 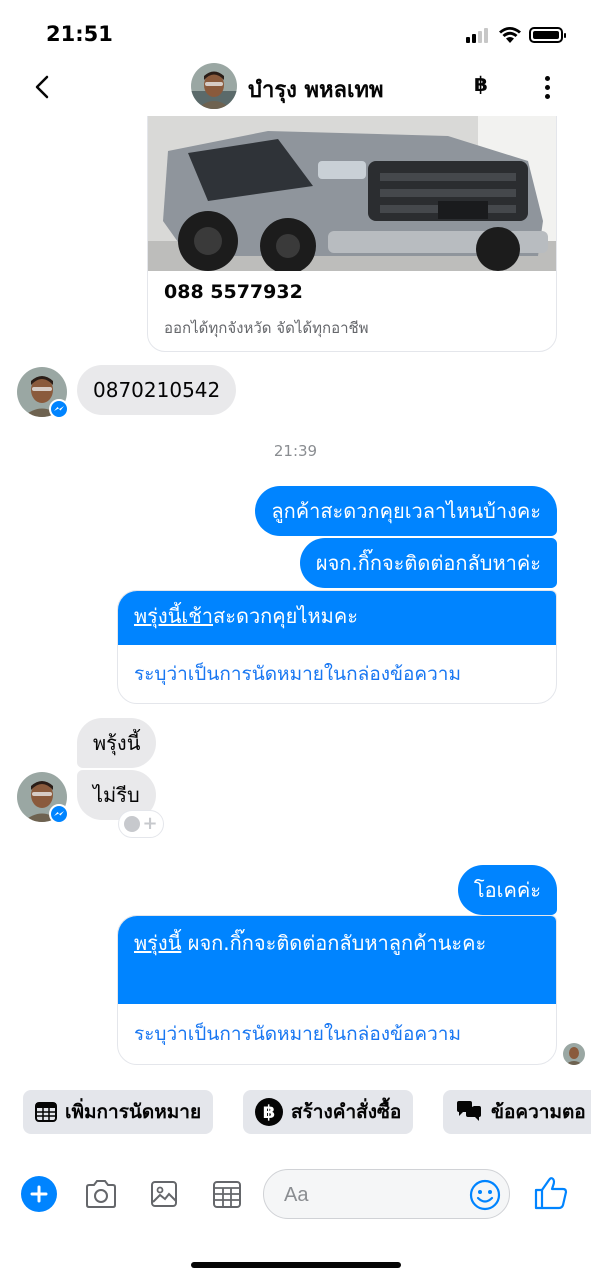 I want to click on message-composer, so click(x=295, y=1195).